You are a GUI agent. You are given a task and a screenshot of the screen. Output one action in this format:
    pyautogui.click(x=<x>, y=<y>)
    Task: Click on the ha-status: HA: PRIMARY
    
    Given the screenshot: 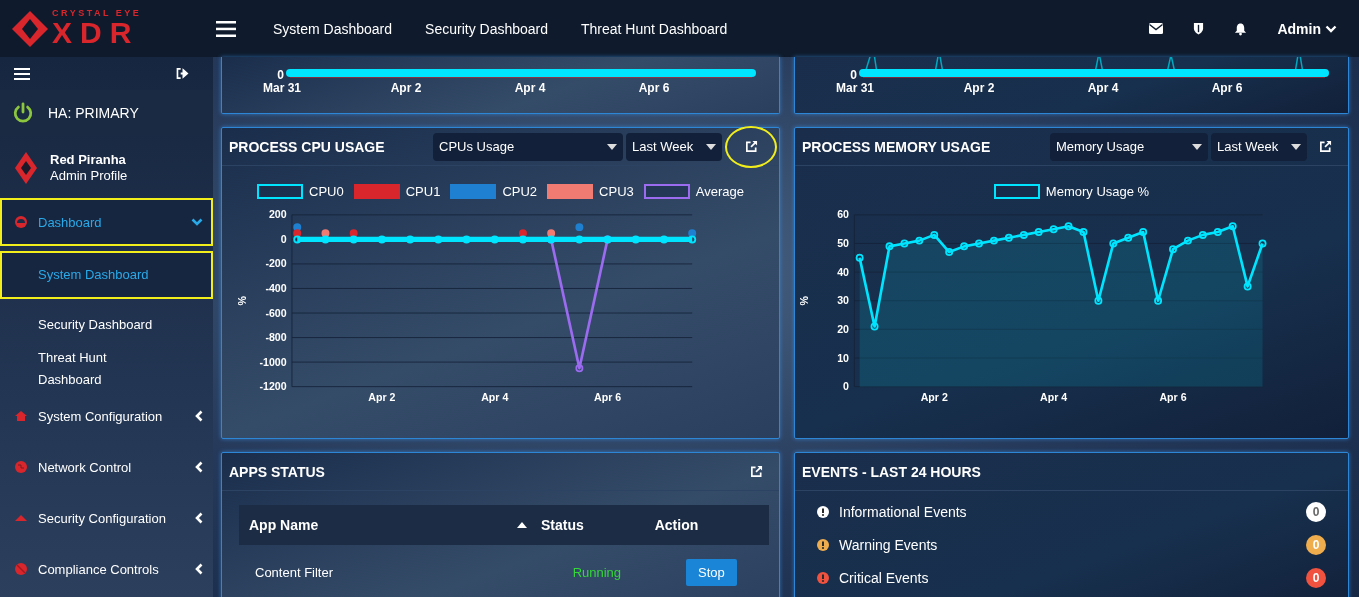 What is the action you would take?
    pyautogui.click(x=93, y=112)
    